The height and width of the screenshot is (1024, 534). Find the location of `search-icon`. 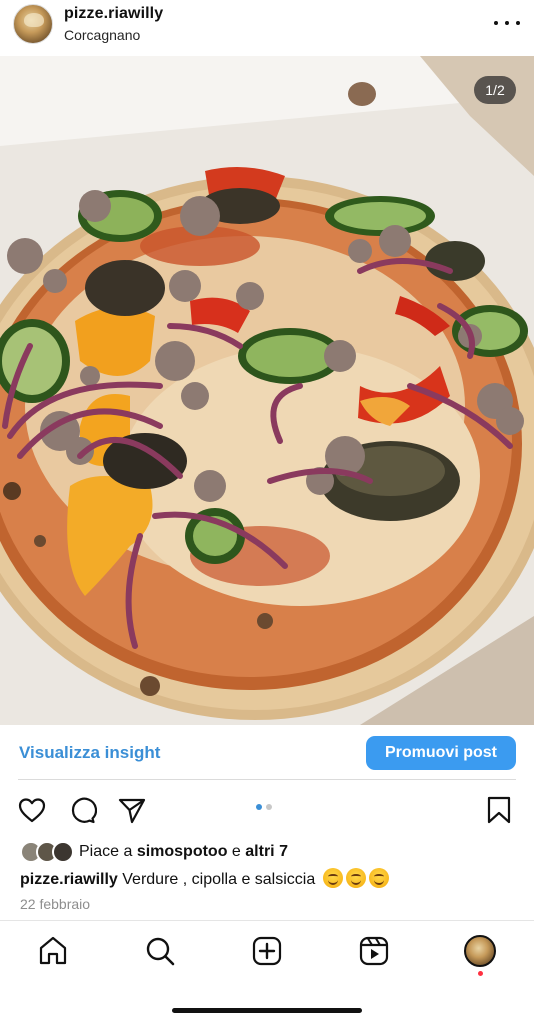

search-icon is located at coordinates (160, 951).